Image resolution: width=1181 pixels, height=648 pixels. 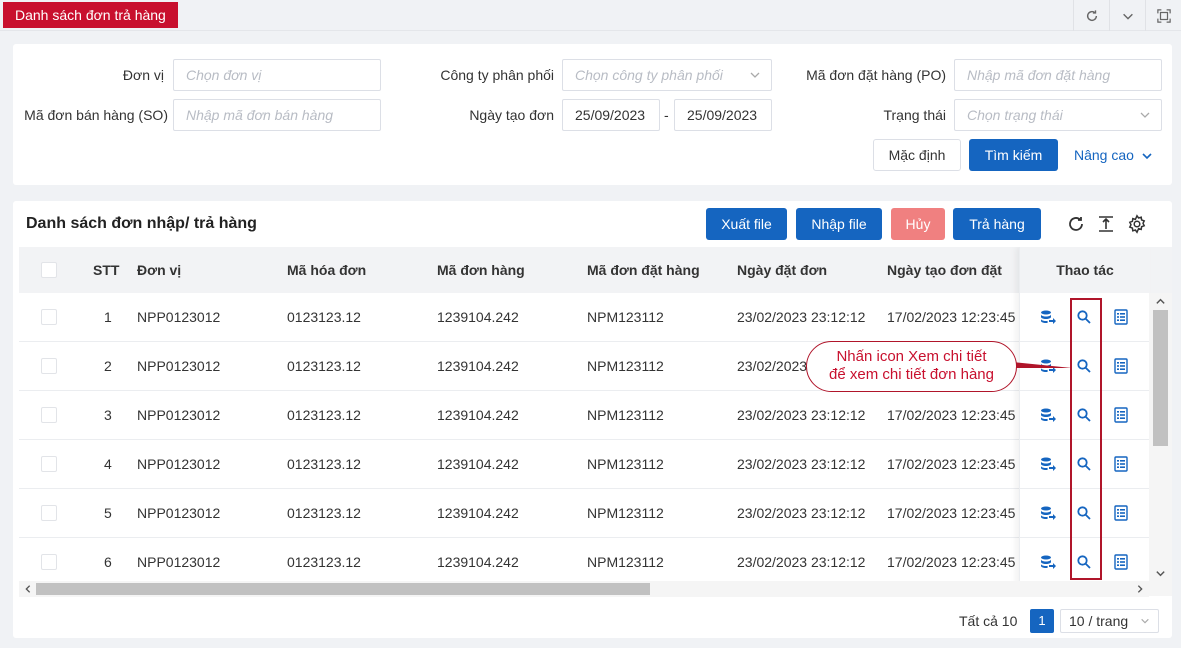 I want to click on horizontal-scroll-thumb, so click(x=343, y=589).